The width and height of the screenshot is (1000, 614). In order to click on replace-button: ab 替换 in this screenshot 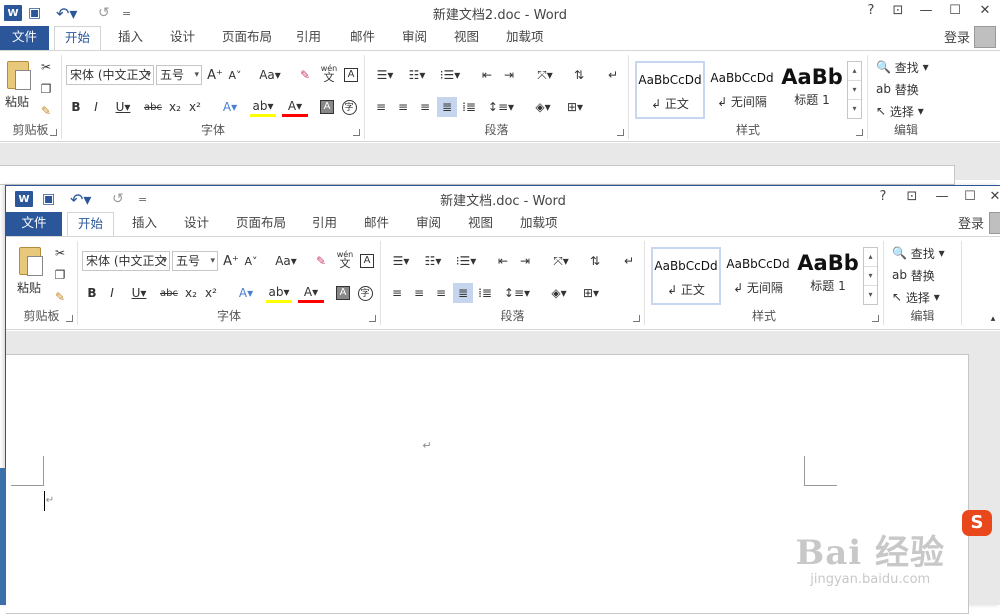, I will do `click(908, 89)`.